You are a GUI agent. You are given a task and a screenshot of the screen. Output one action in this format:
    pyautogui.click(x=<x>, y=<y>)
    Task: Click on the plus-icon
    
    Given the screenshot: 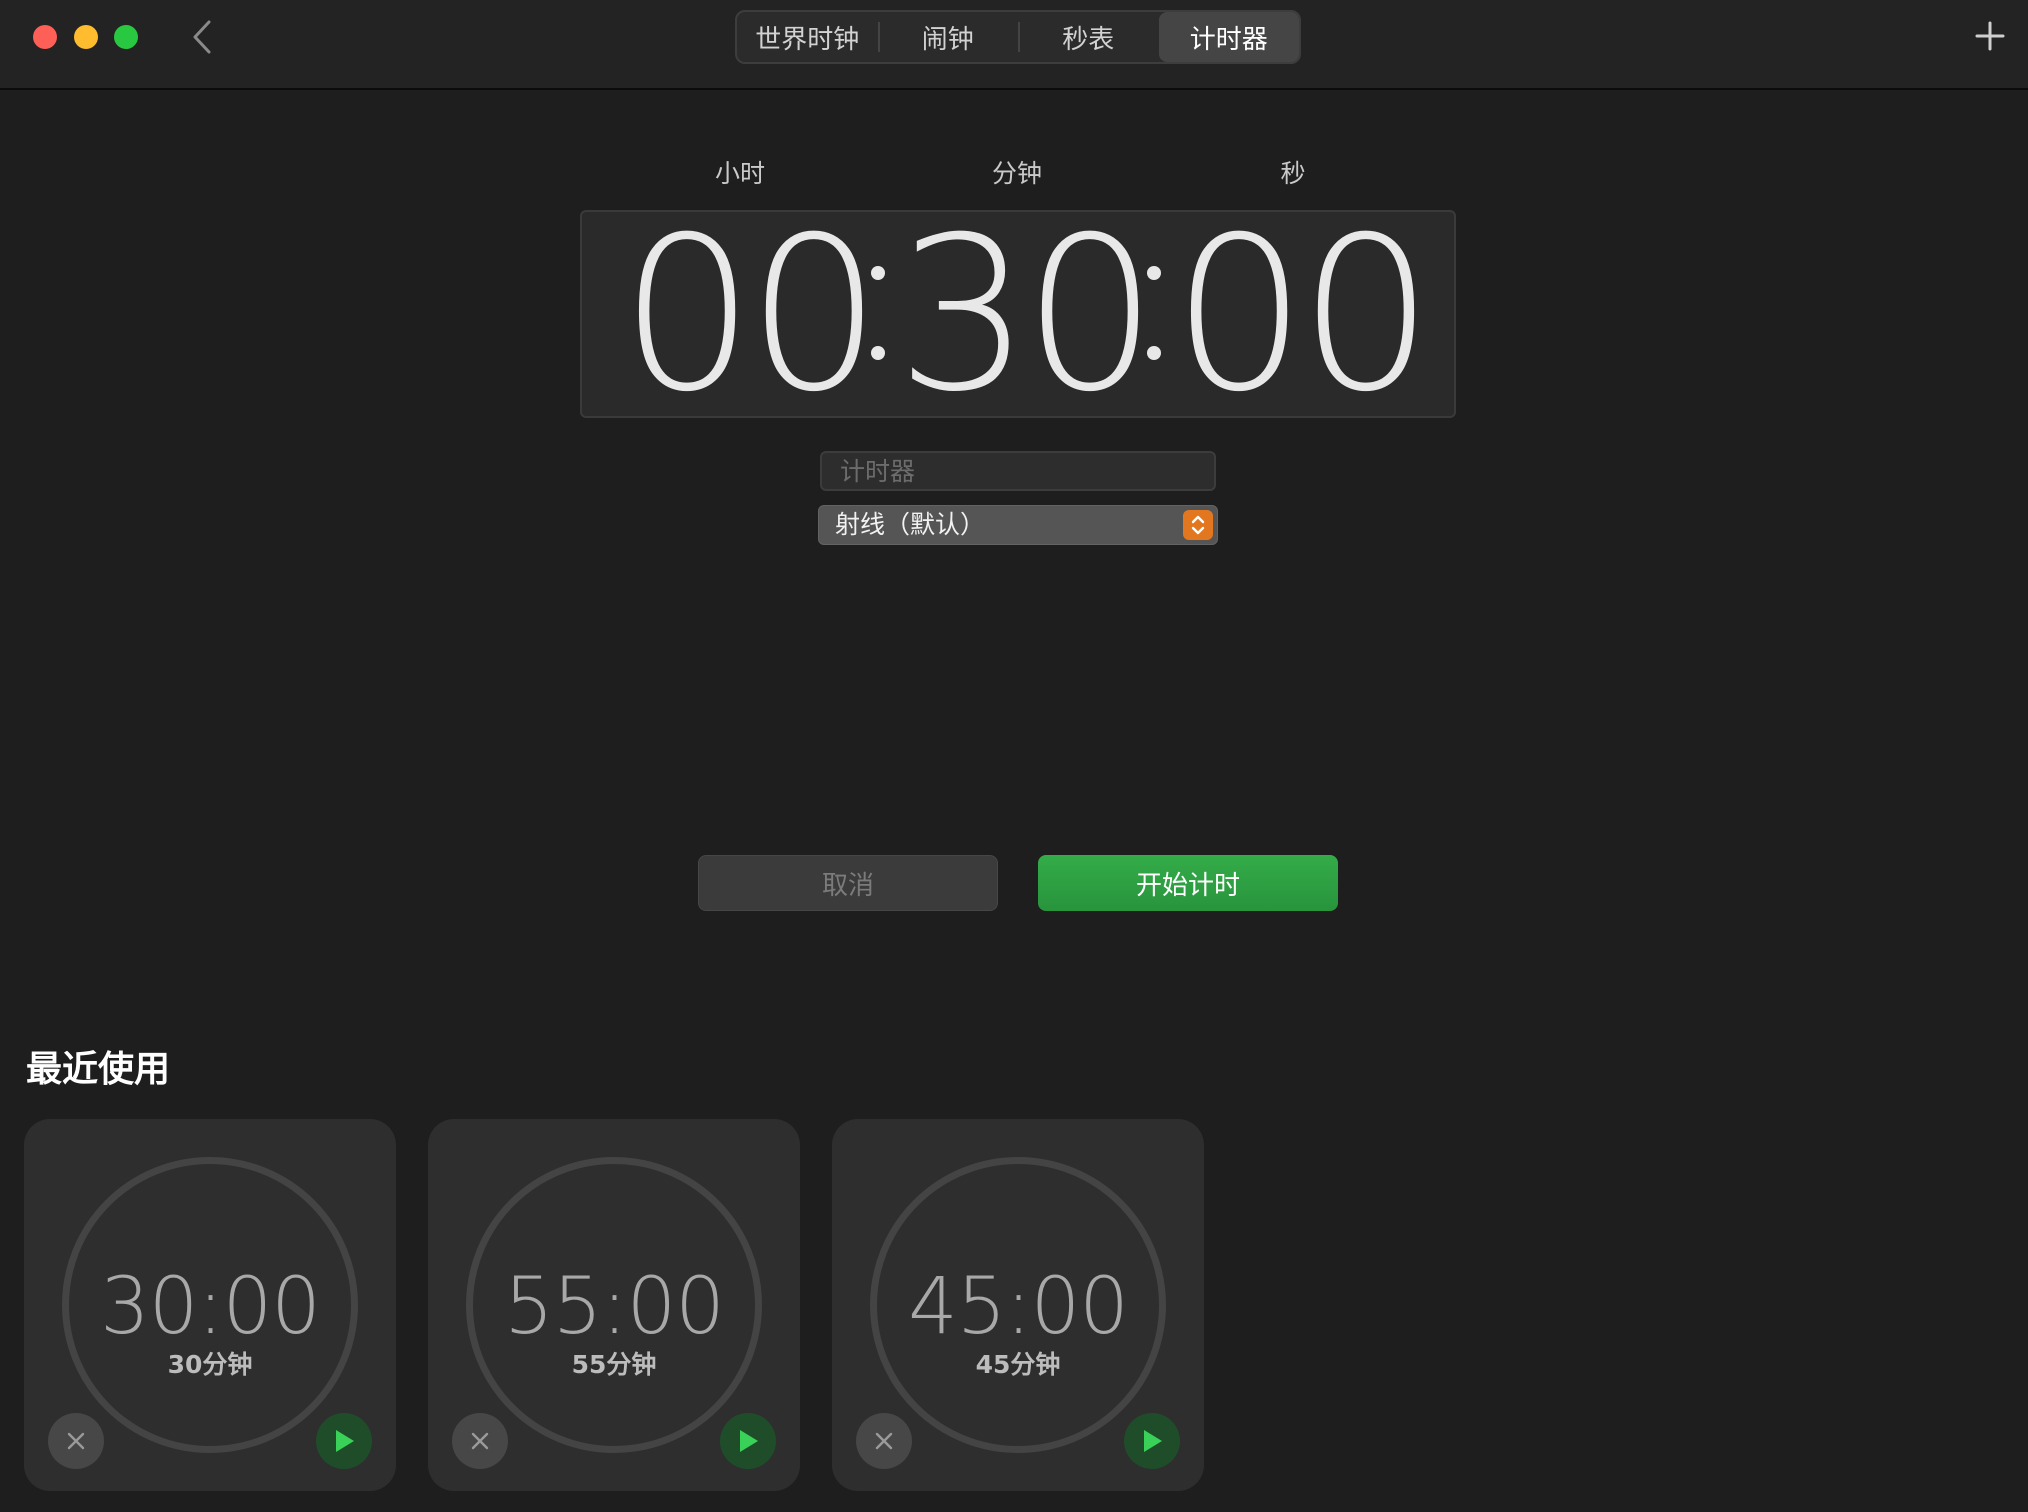 What is the action you would take?
    pyautogui.click(x=1990, y=36)
    